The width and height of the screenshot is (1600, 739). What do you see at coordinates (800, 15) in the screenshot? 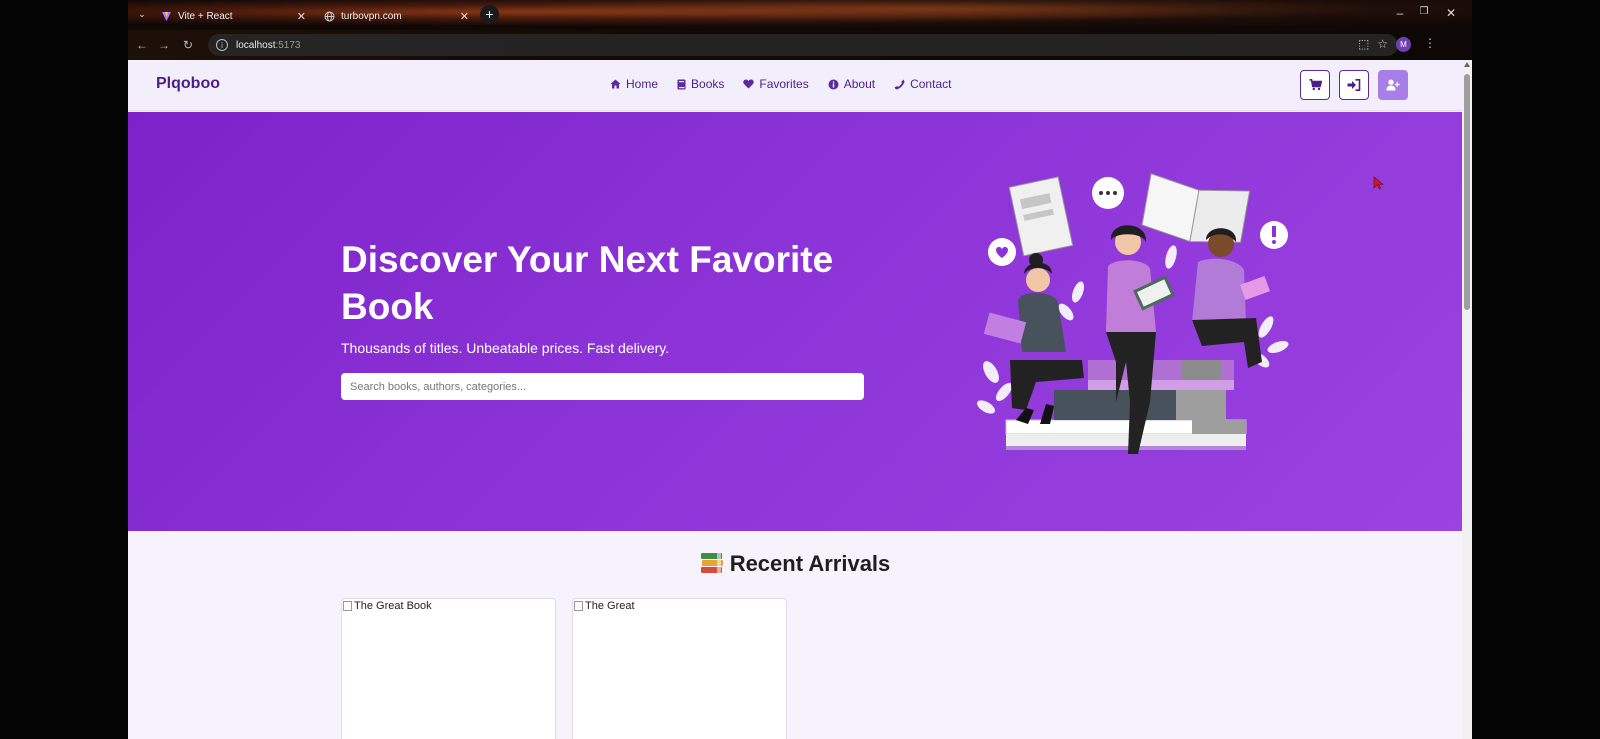
I see `tab-strip: ⌄ Vite + React ✕ turbovpn.com ✕ + – ❐ ✕` at bounding box center [800, 15].